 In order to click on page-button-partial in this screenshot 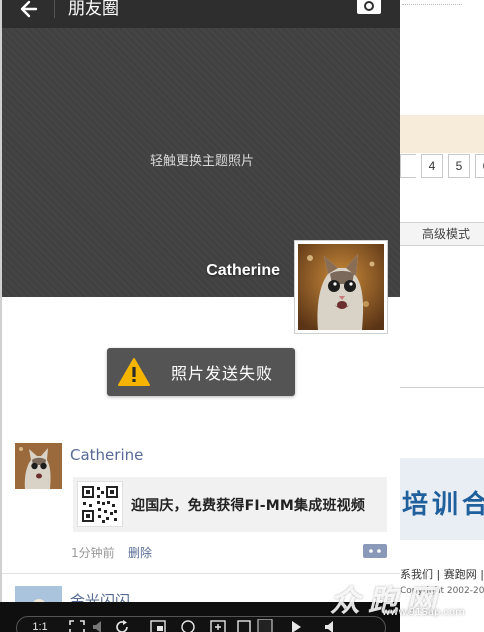, I will do `click(408, 166)`.